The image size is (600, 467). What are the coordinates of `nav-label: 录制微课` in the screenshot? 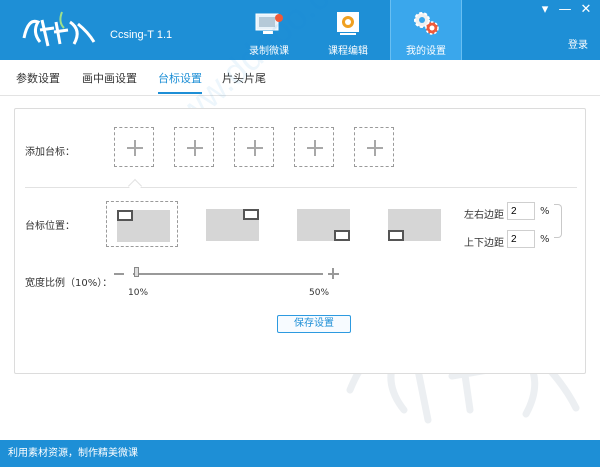 It's located at (269, 51).